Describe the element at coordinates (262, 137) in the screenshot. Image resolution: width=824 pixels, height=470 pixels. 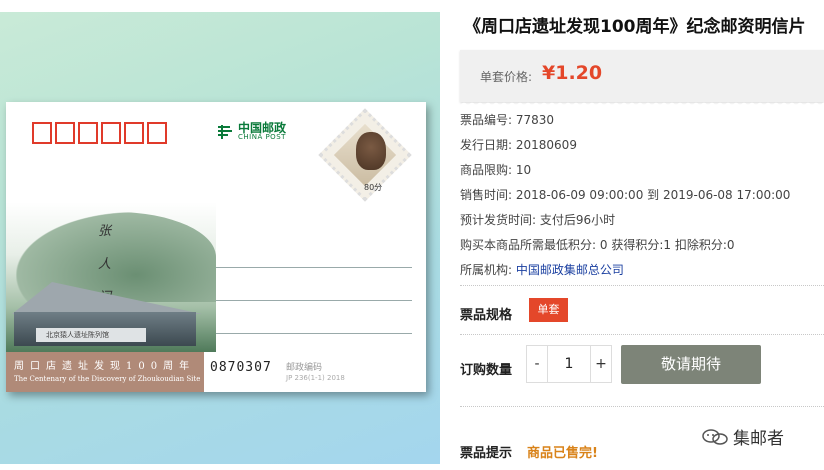
I see `logo-english: CHINA POST` at that location.